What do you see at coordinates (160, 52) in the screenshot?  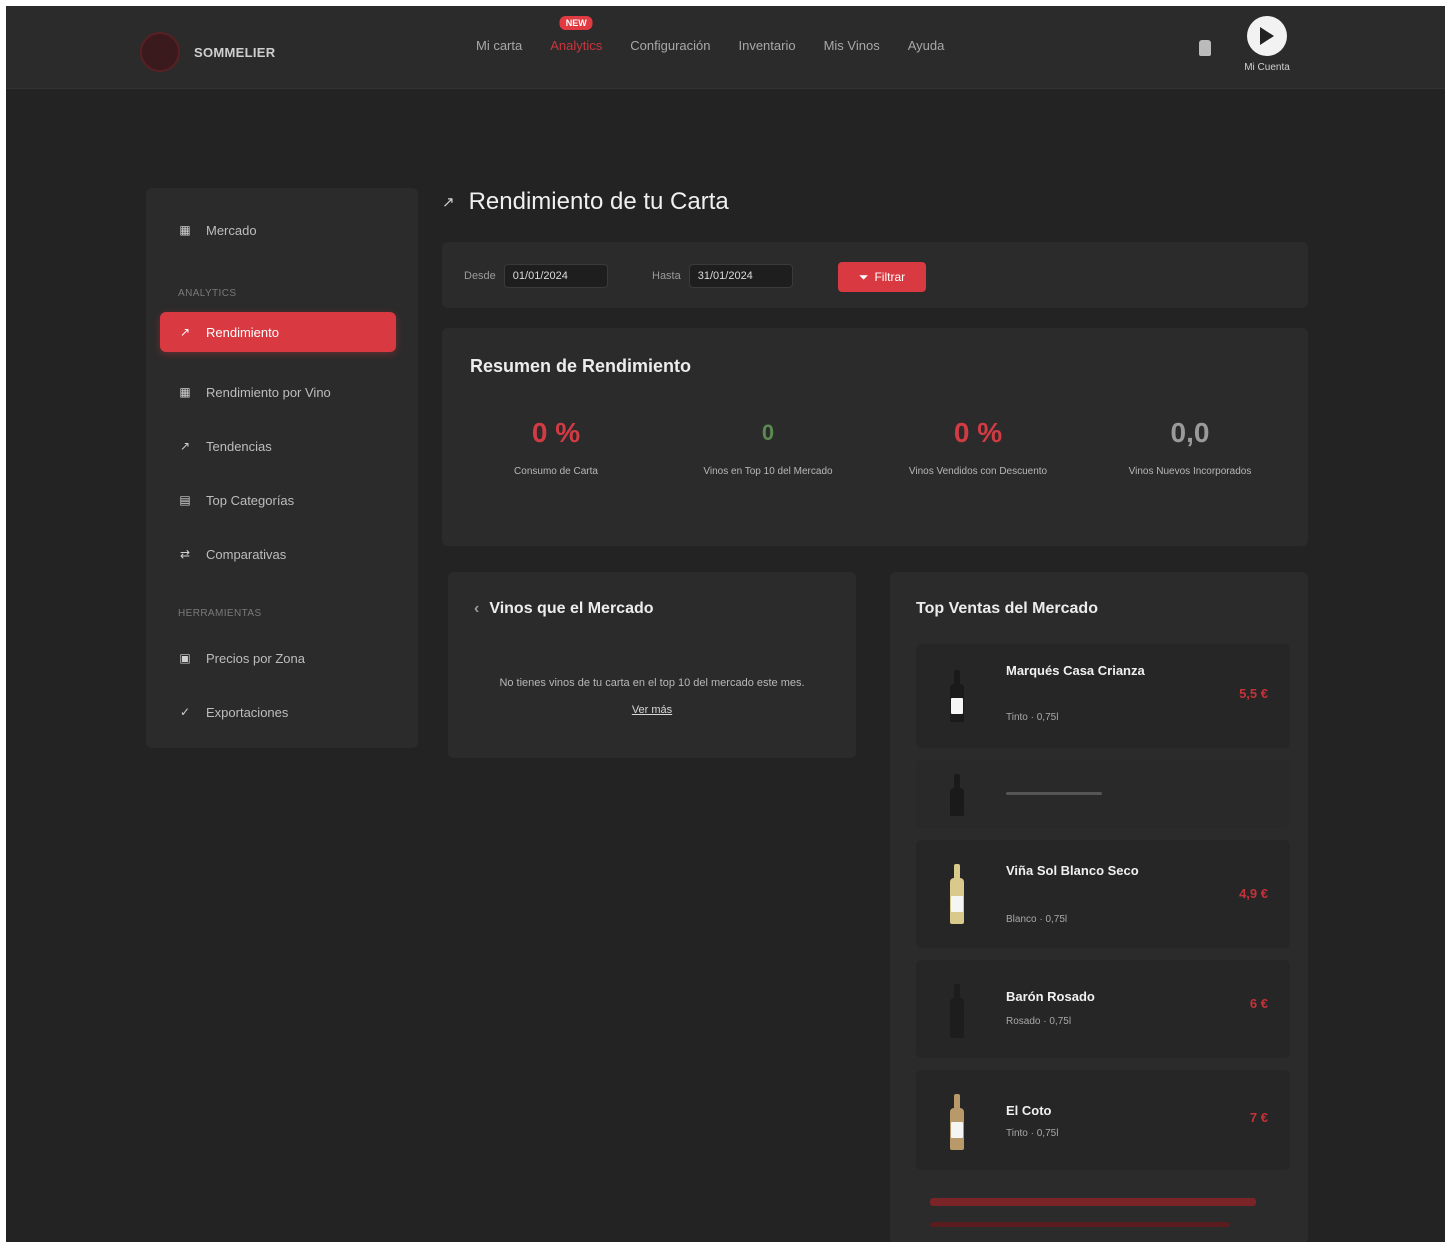 I see `logo-icon` at bounding box center [160, 52].